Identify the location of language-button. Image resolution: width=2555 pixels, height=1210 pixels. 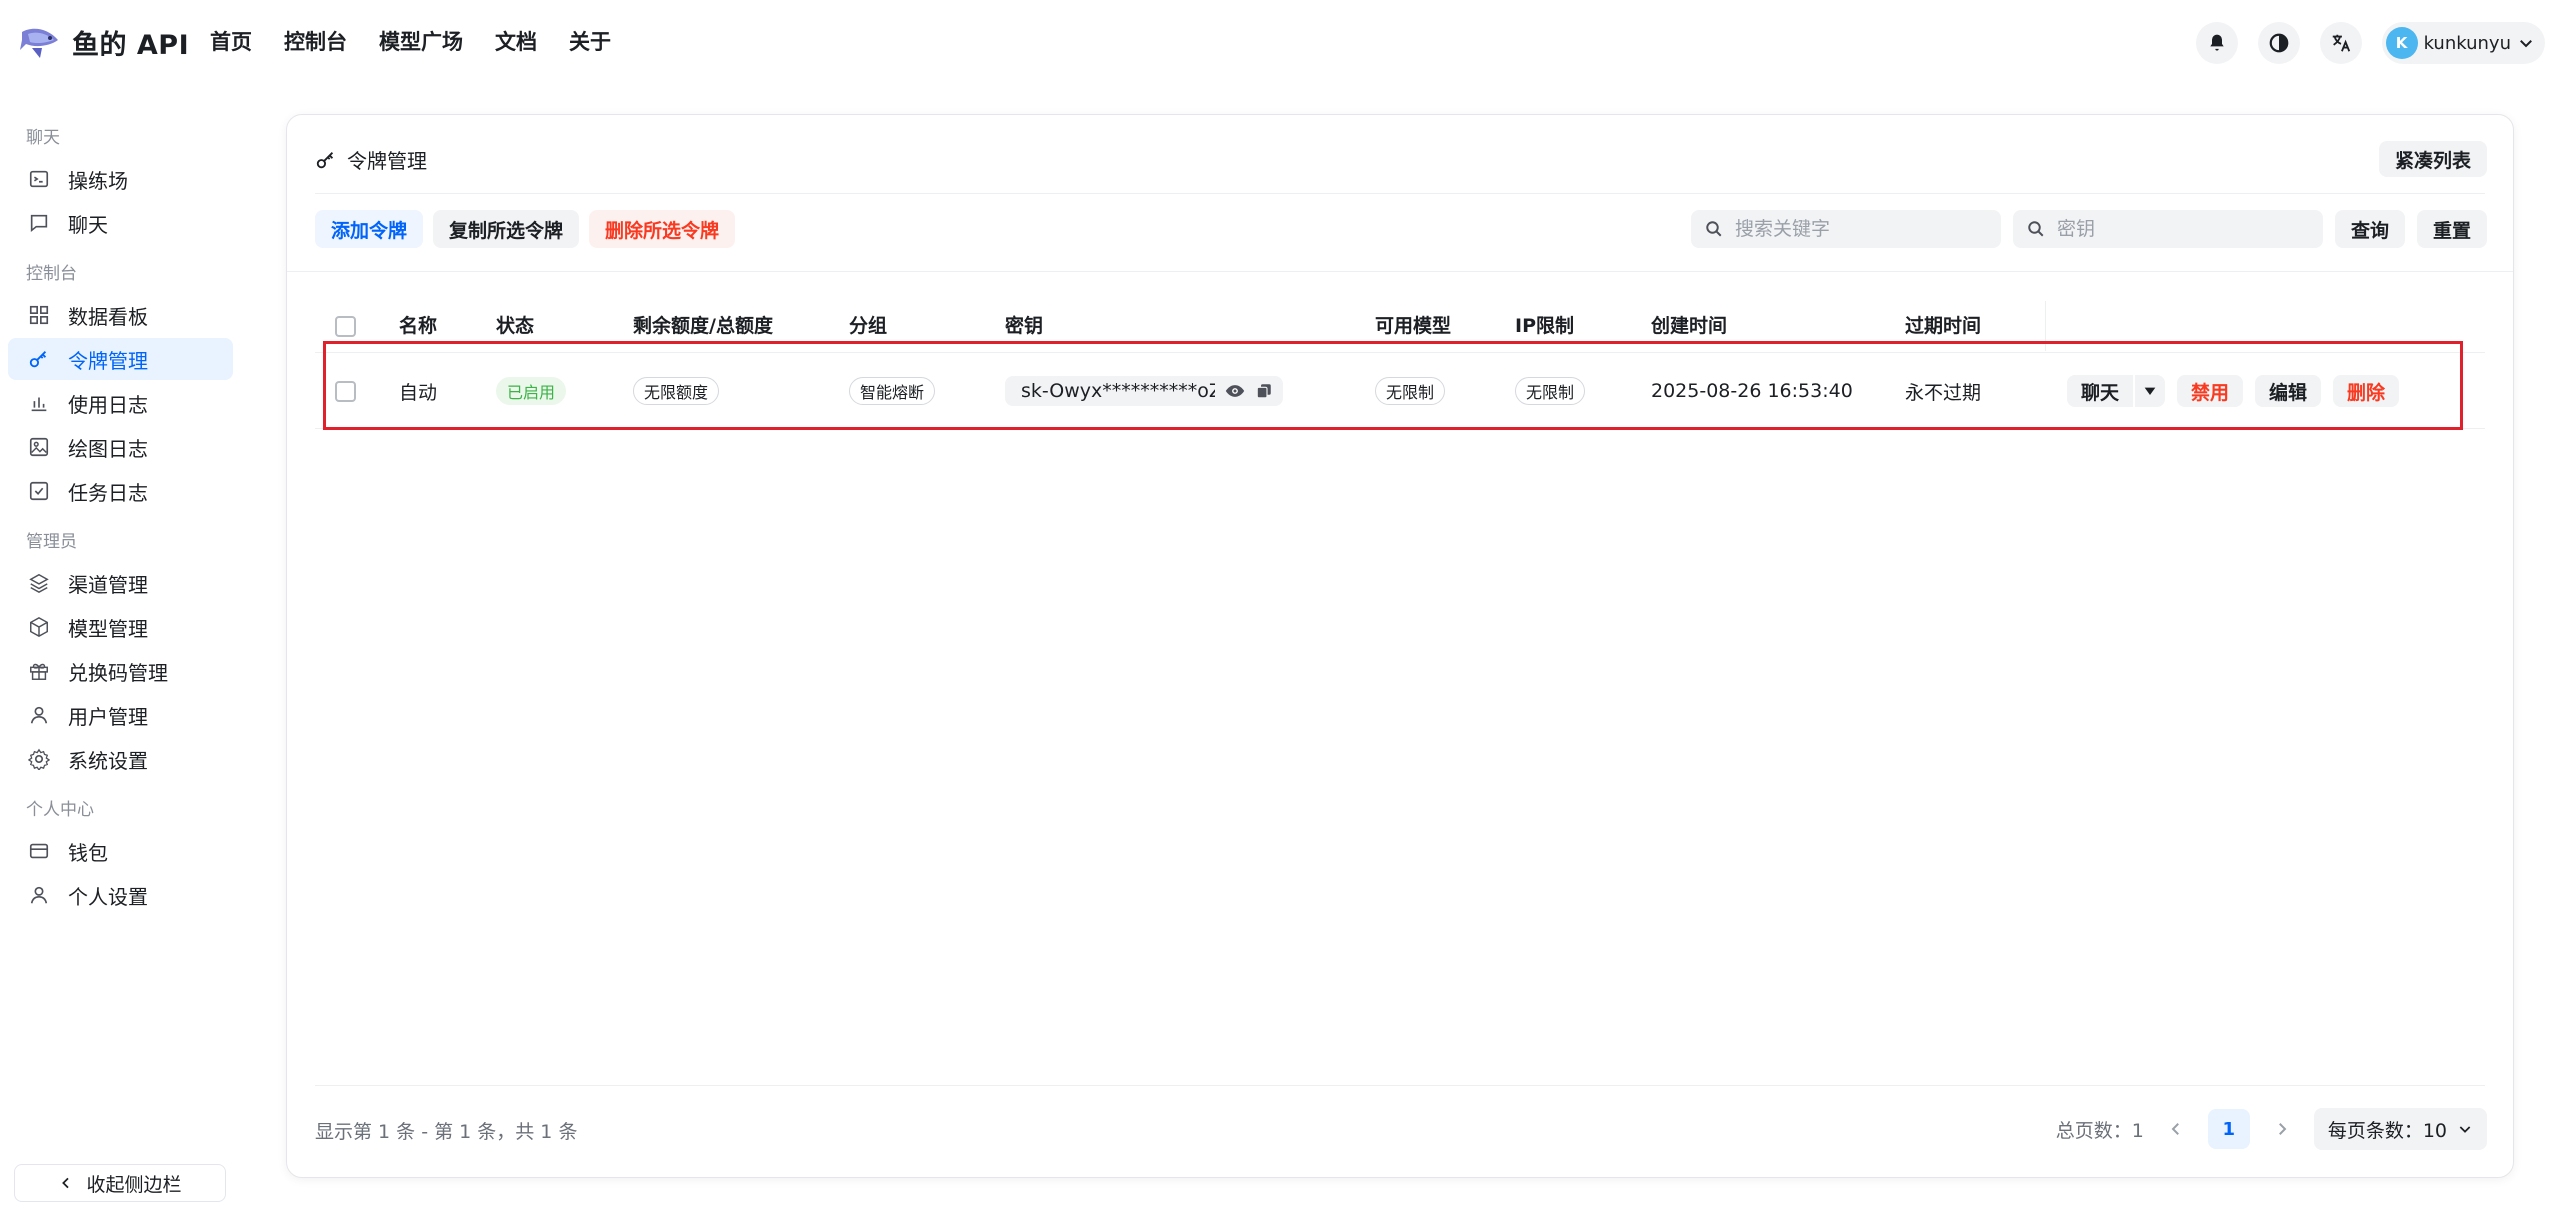
(2340, 43).